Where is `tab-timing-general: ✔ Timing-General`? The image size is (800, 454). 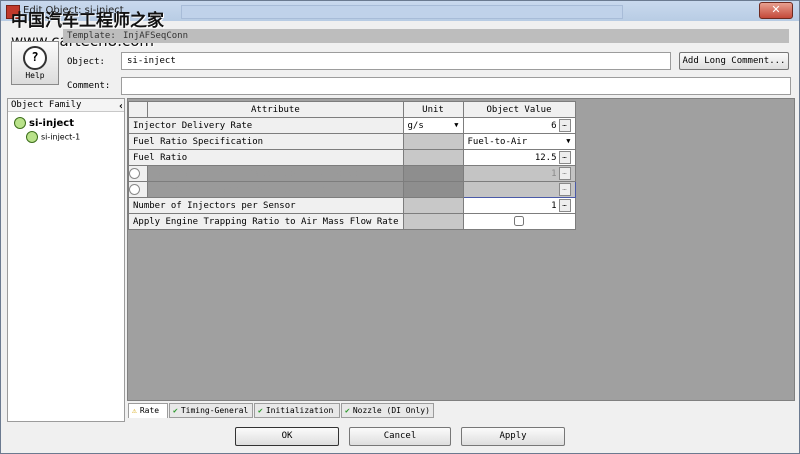
tab-timing-general: ✔ Timing-General is located at coordinates (211, 410).